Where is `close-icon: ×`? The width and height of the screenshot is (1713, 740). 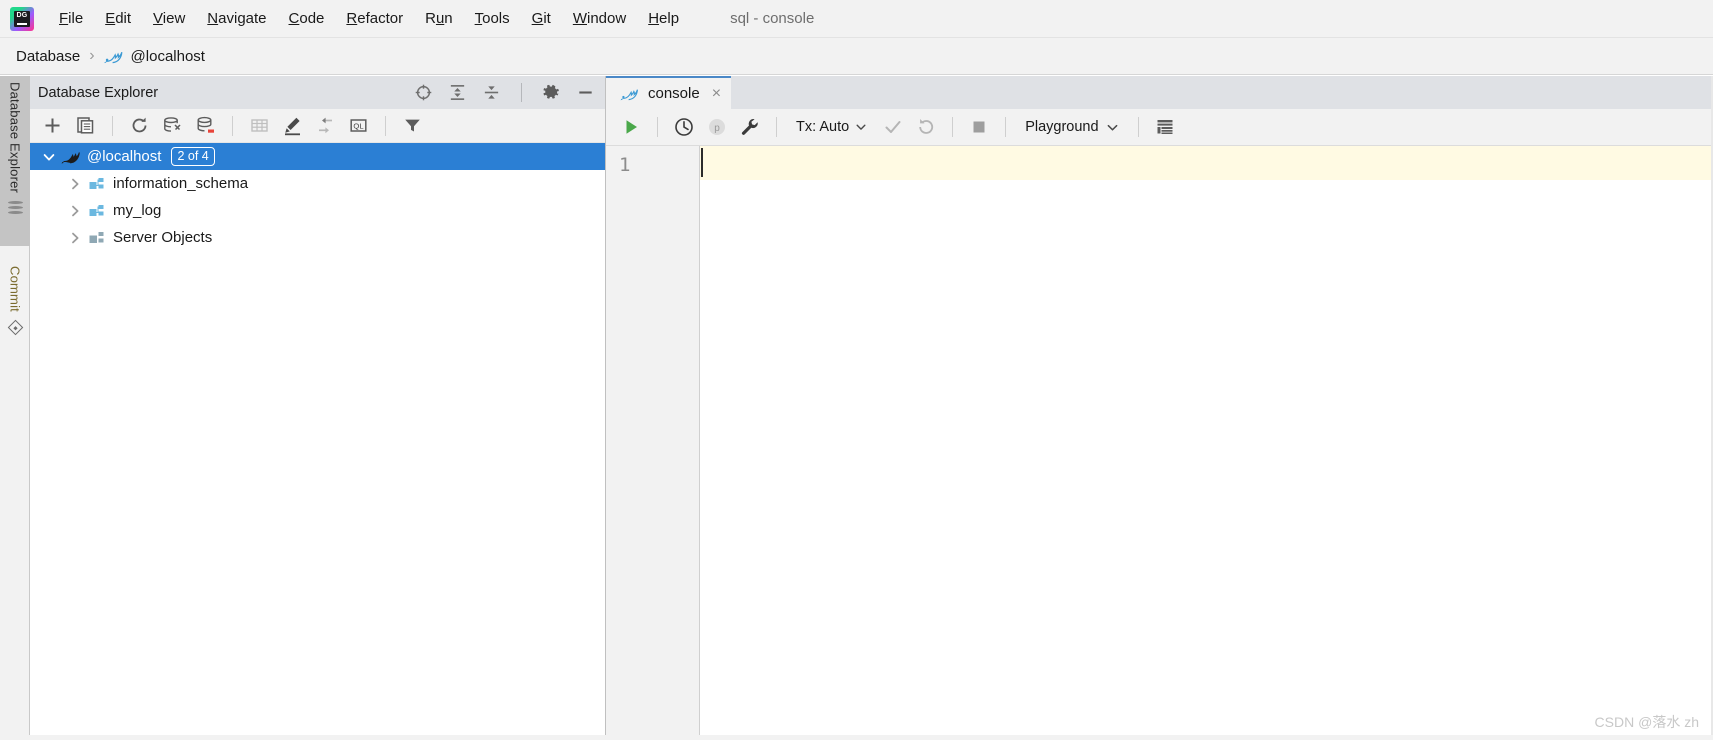
close-icon: × is located at coordinates (716, 93).